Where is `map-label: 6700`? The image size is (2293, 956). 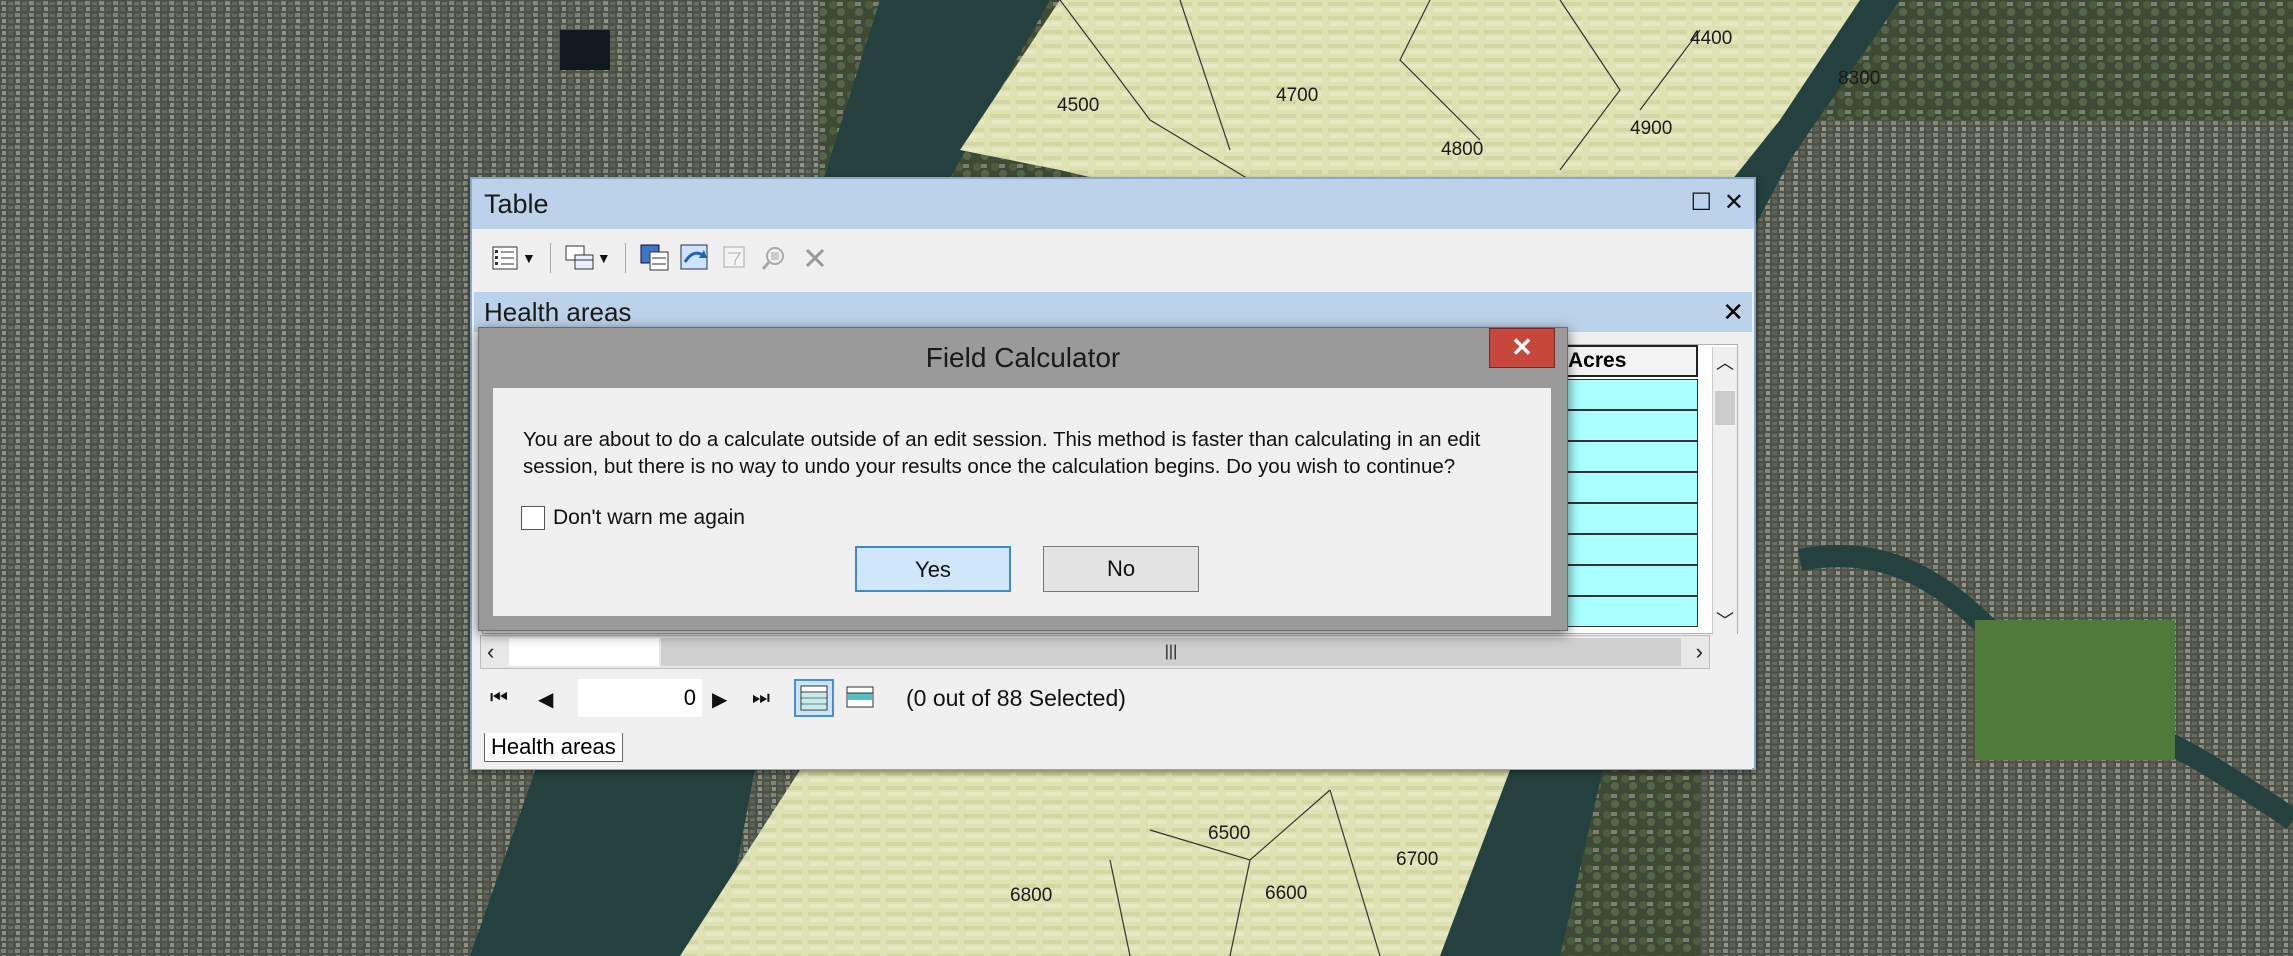 map-label: 6700 is located at coordinates (1417, 859).